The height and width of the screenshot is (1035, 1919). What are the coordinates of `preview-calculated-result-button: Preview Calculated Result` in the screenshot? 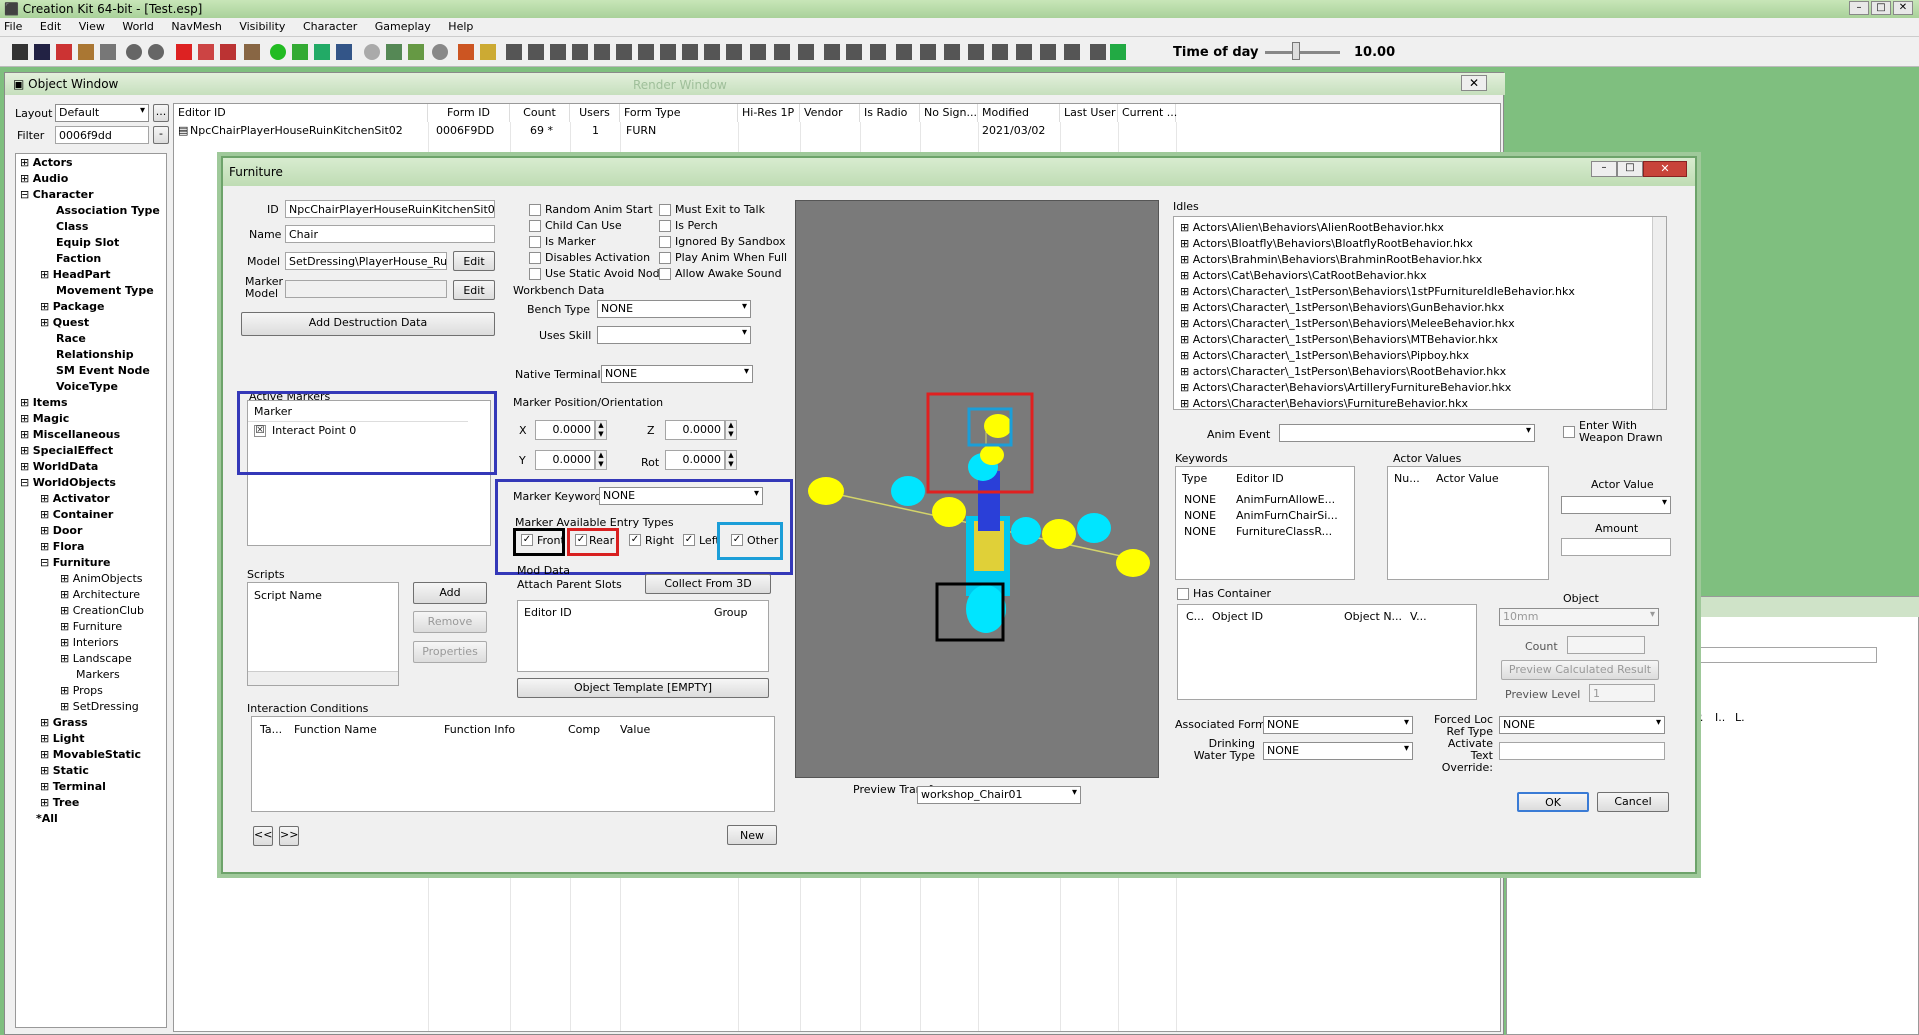 It's located at (1580, 670).